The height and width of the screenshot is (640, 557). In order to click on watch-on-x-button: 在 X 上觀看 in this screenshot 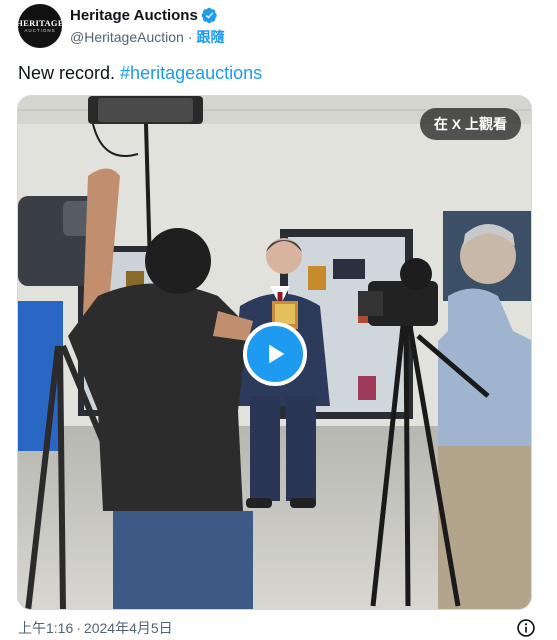, I will do `click(470, 124)`.